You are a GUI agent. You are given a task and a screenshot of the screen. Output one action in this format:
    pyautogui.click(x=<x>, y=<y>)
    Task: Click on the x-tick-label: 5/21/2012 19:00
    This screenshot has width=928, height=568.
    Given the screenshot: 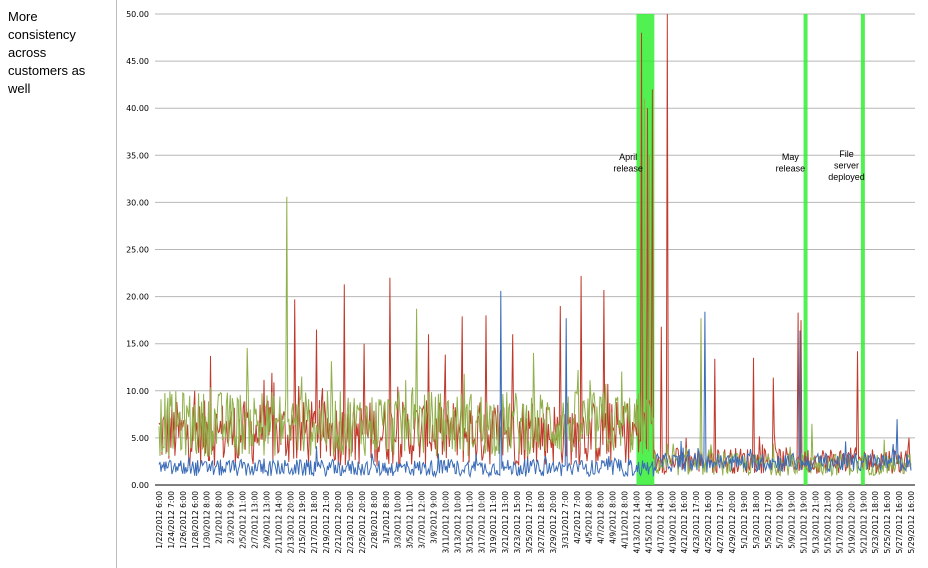 What is the action you would take?
    pyautogui.click(x=863, y=522)
    